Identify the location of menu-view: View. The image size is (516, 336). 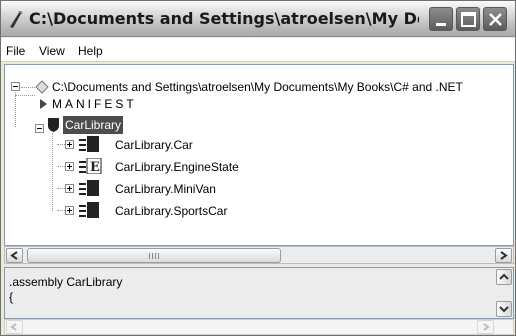
(52, 51).